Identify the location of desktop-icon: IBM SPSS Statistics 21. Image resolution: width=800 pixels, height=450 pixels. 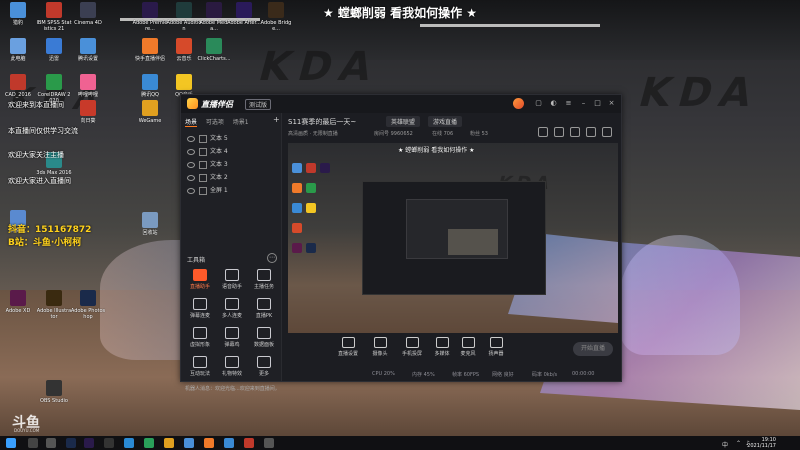
(54, 17).